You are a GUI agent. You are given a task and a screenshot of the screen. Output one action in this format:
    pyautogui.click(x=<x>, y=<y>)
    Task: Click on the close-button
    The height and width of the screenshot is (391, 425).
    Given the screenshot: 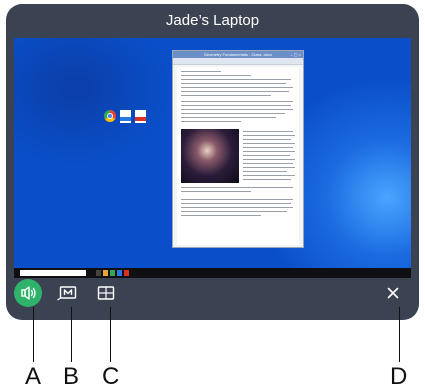 What is the action you would take?
    pyautogui.click(x=393, y=293)
    